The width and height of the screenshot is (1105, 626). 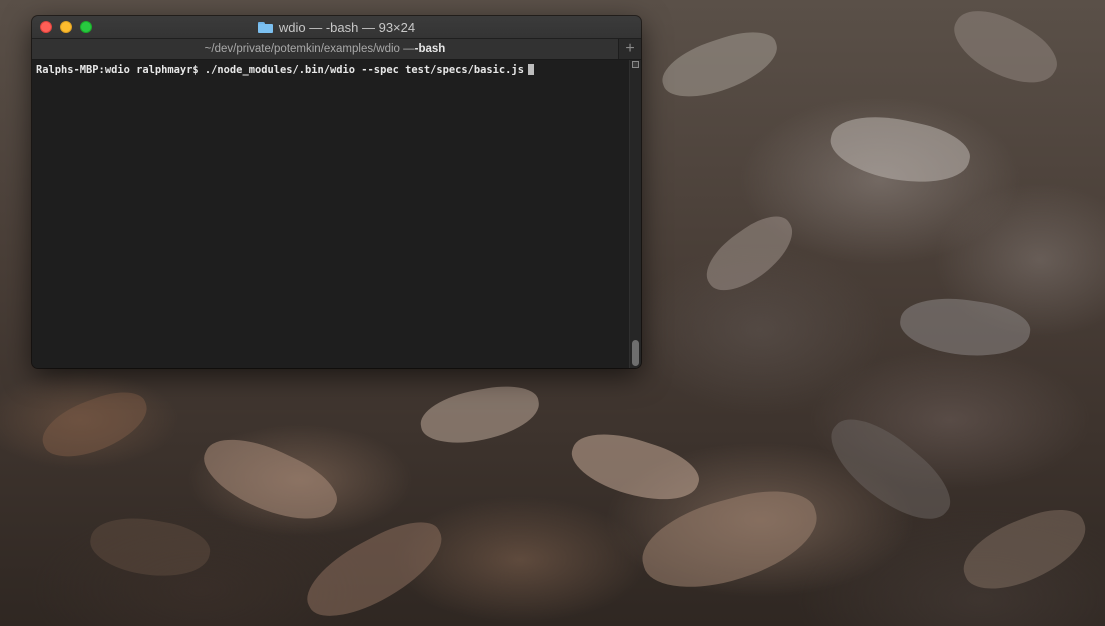 I want to click on folder-icon, so click(x=265, y=27).